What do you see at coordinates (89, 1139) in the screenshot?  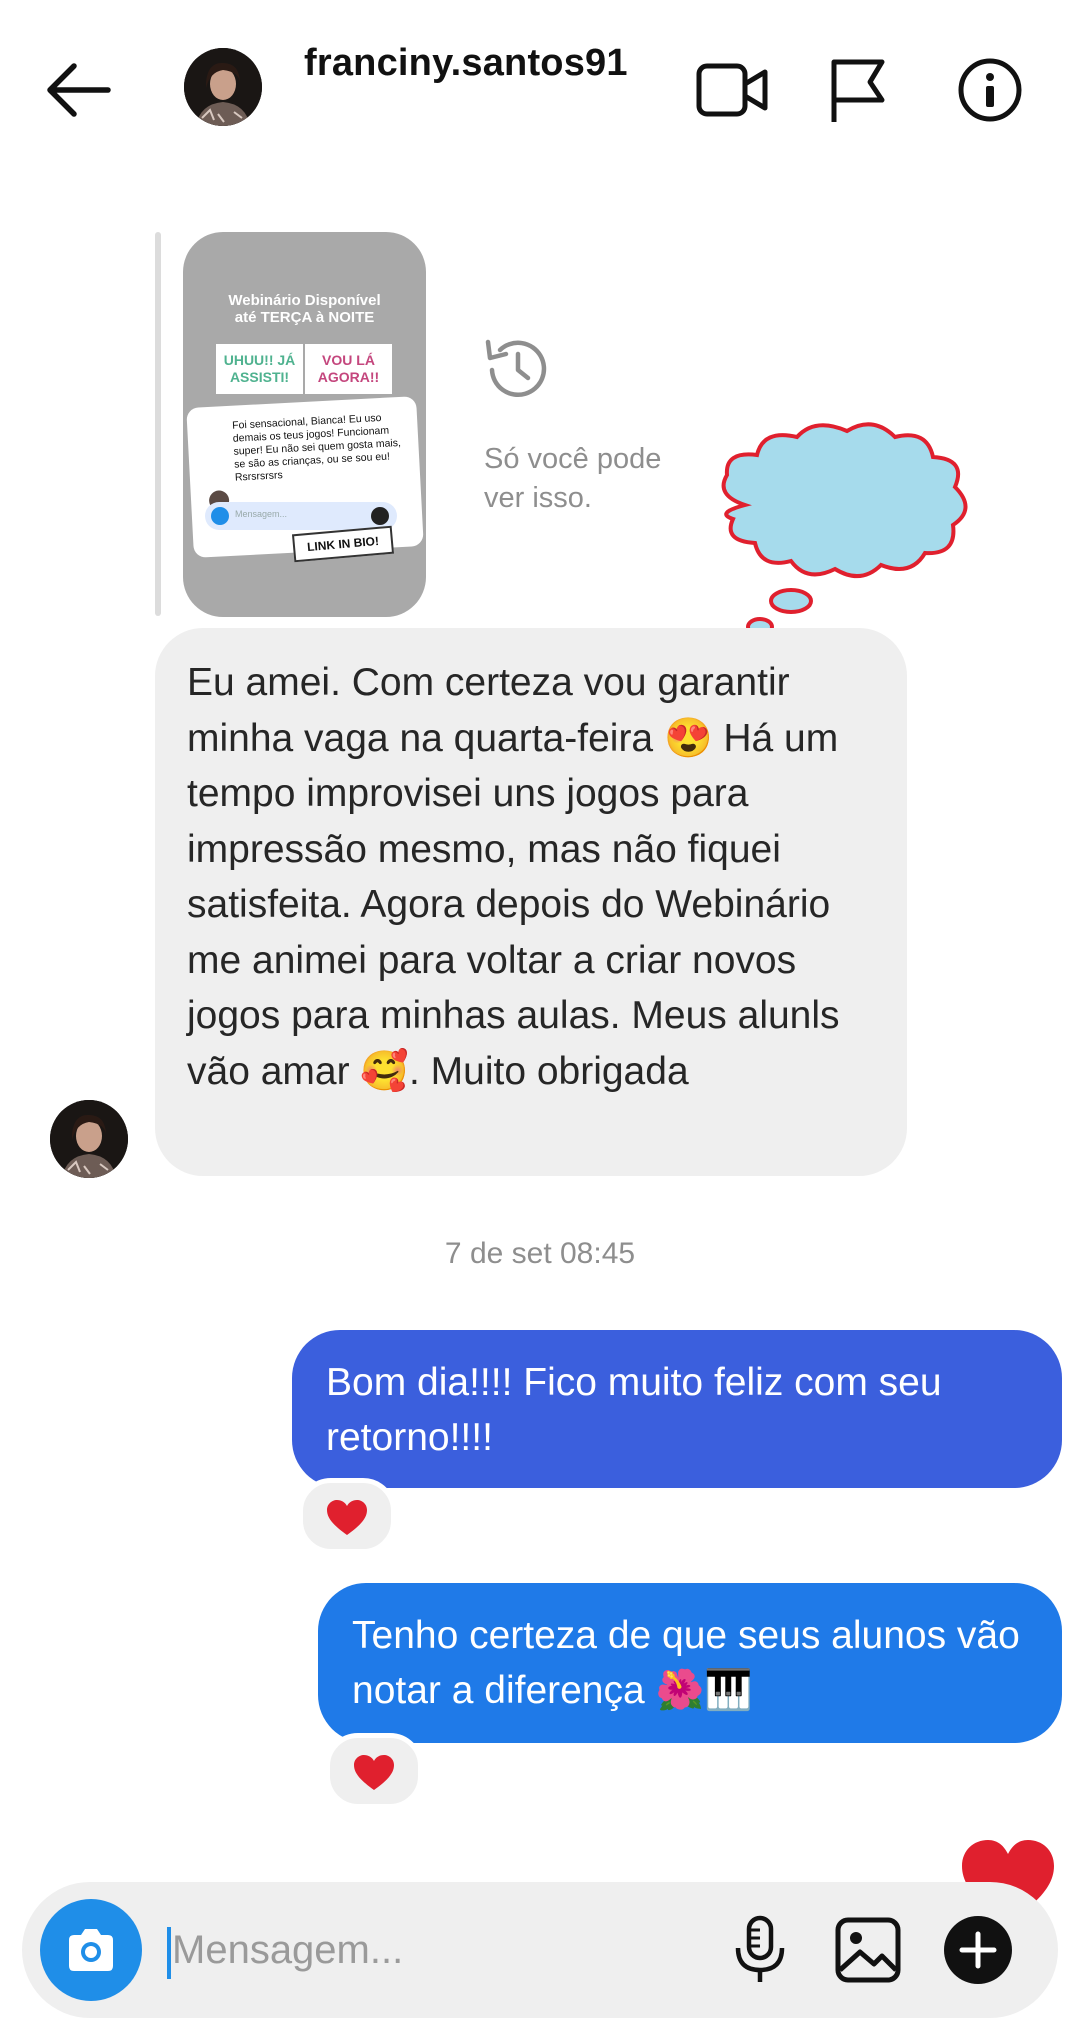 I see `sender-avatar` at bounding box center [89, 1139].